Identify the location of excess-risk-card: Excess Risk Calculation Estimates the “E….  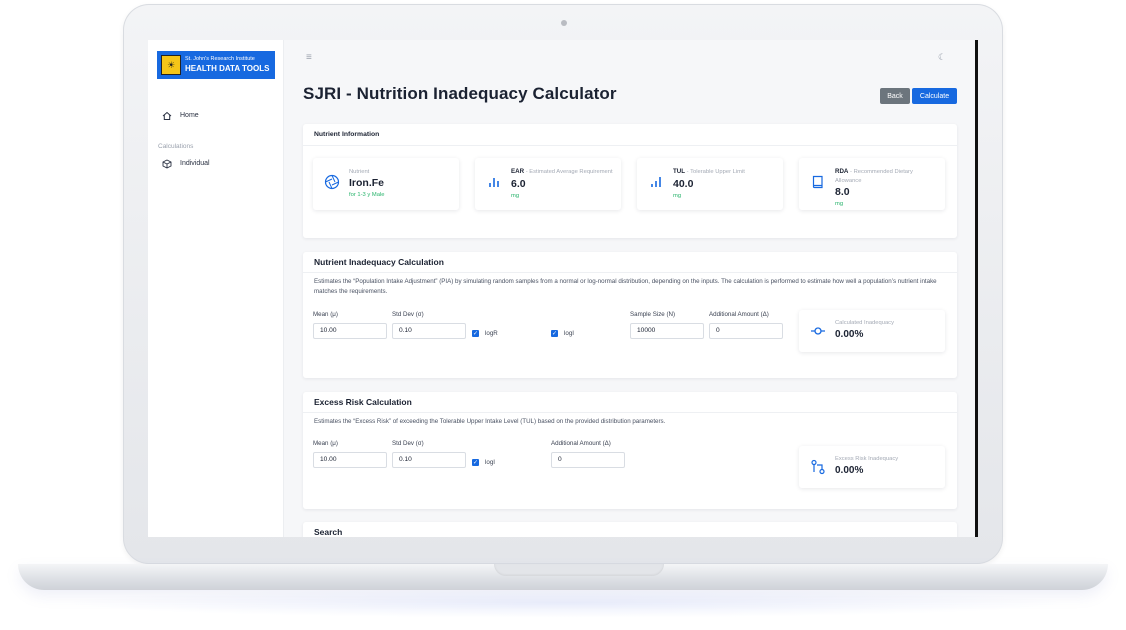
(630, 450).